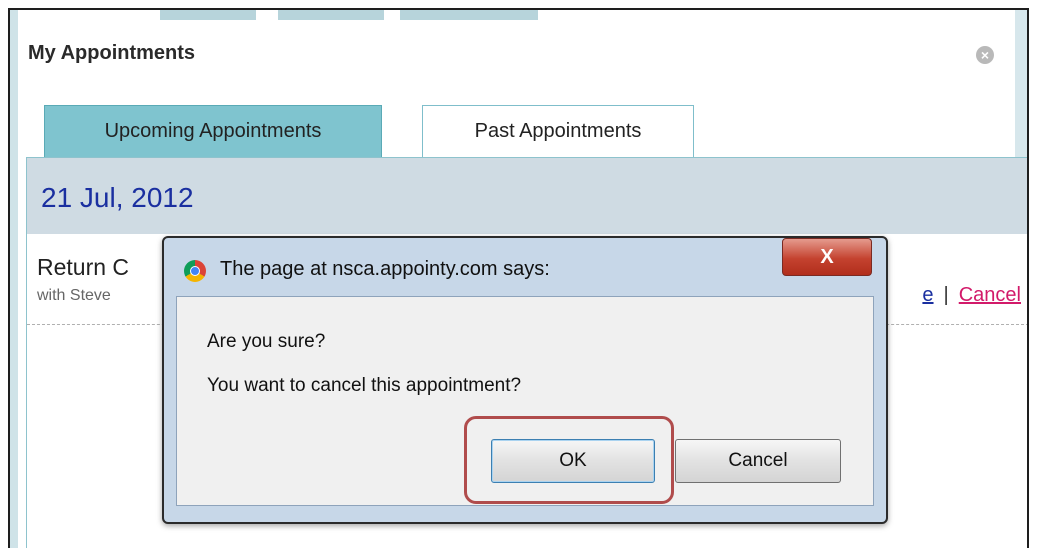  Describe the element at coordinates (527, 196) in the screenshot. I see `date-header: 21 Jul, 2012` at that location.